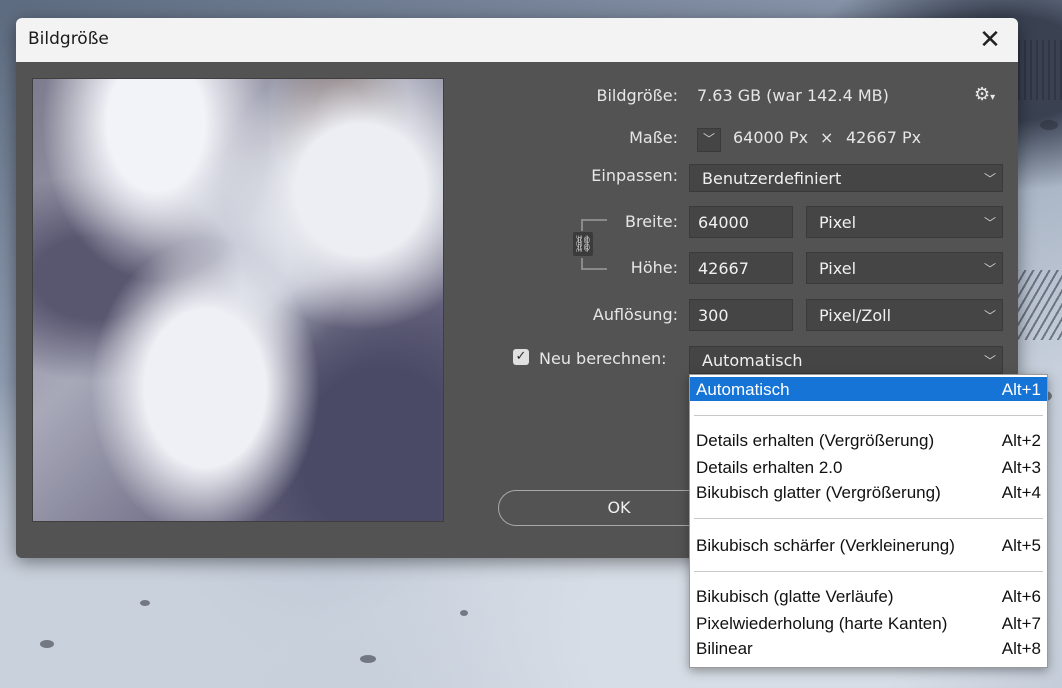  I want to click on resample-label: Neu berechnen:, so click(603, 358).